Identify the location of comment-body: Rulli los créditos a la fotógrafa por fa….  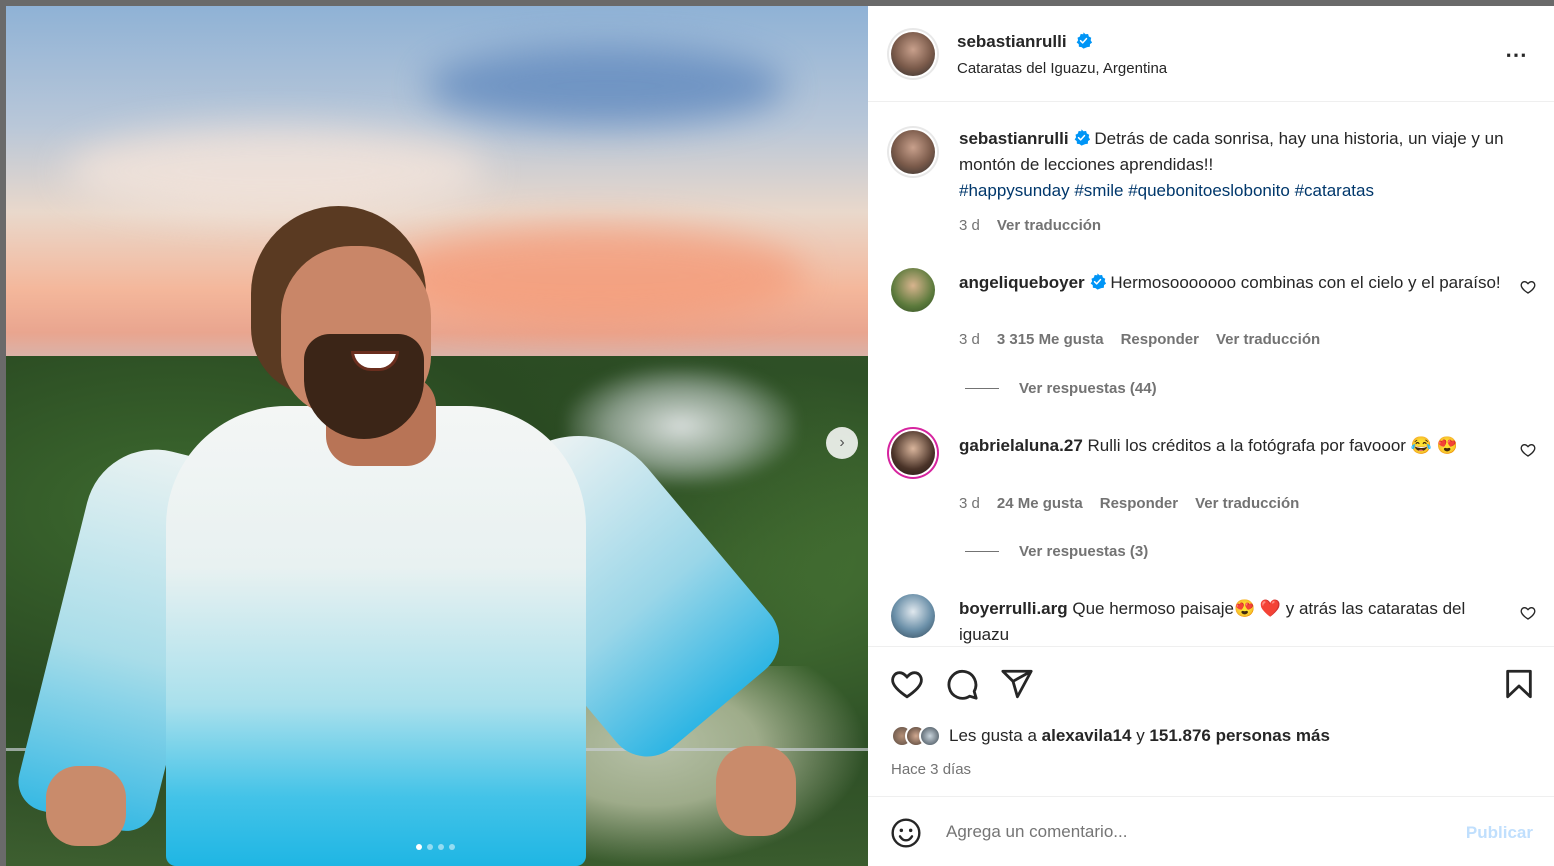
(1272, 445).